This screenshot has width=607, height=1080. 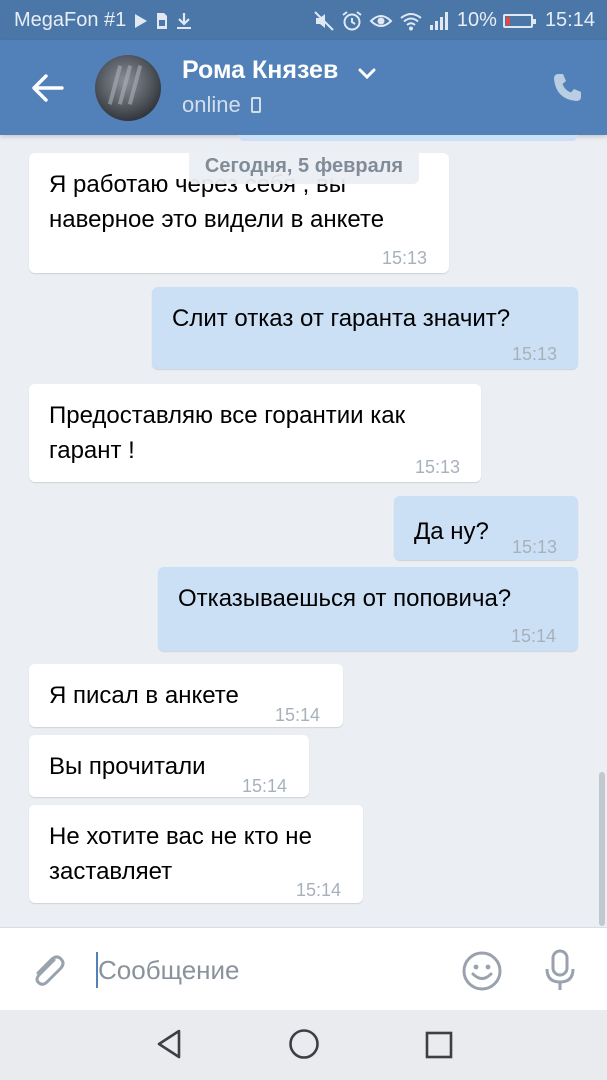 What do you see at coordinates (569, 20) in the screenshot?
I see `clock: 15:14` at bounding box center [569, 20].